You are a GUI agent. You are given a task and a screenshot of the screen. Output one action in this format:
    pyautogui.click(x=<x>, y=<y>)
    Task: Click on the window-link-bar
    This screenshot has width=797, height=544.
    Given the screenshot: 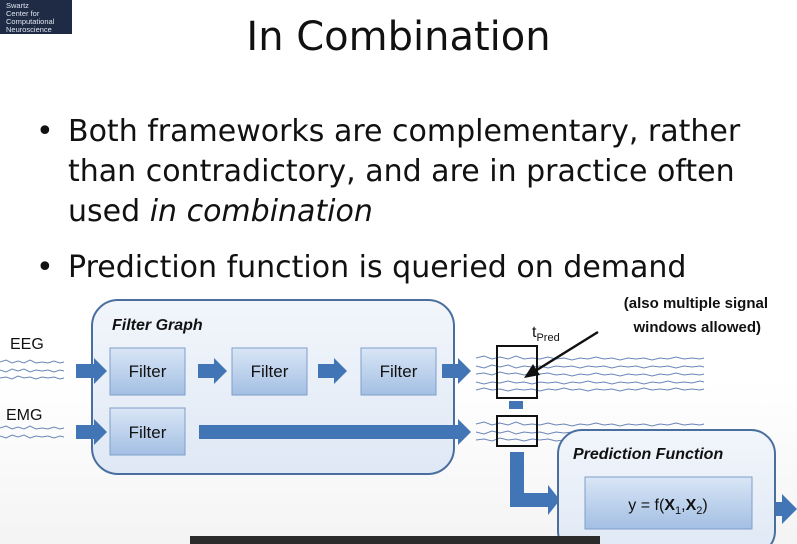 What is the action you would take?
    pyautogui.click(x=516, y=405)
    